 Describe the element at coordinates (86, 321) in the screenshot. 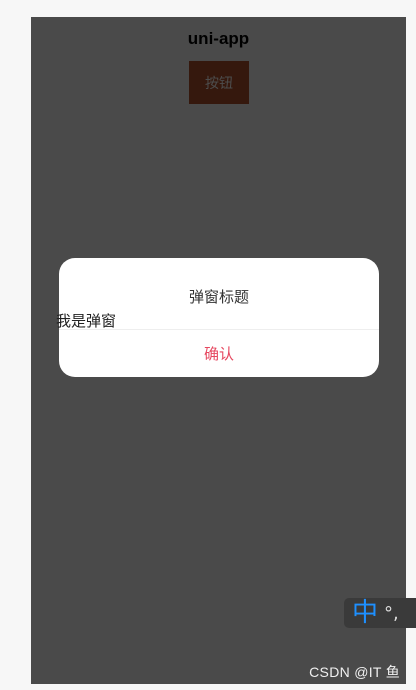

I see `dialog-content: 我是弹窗` at that location.